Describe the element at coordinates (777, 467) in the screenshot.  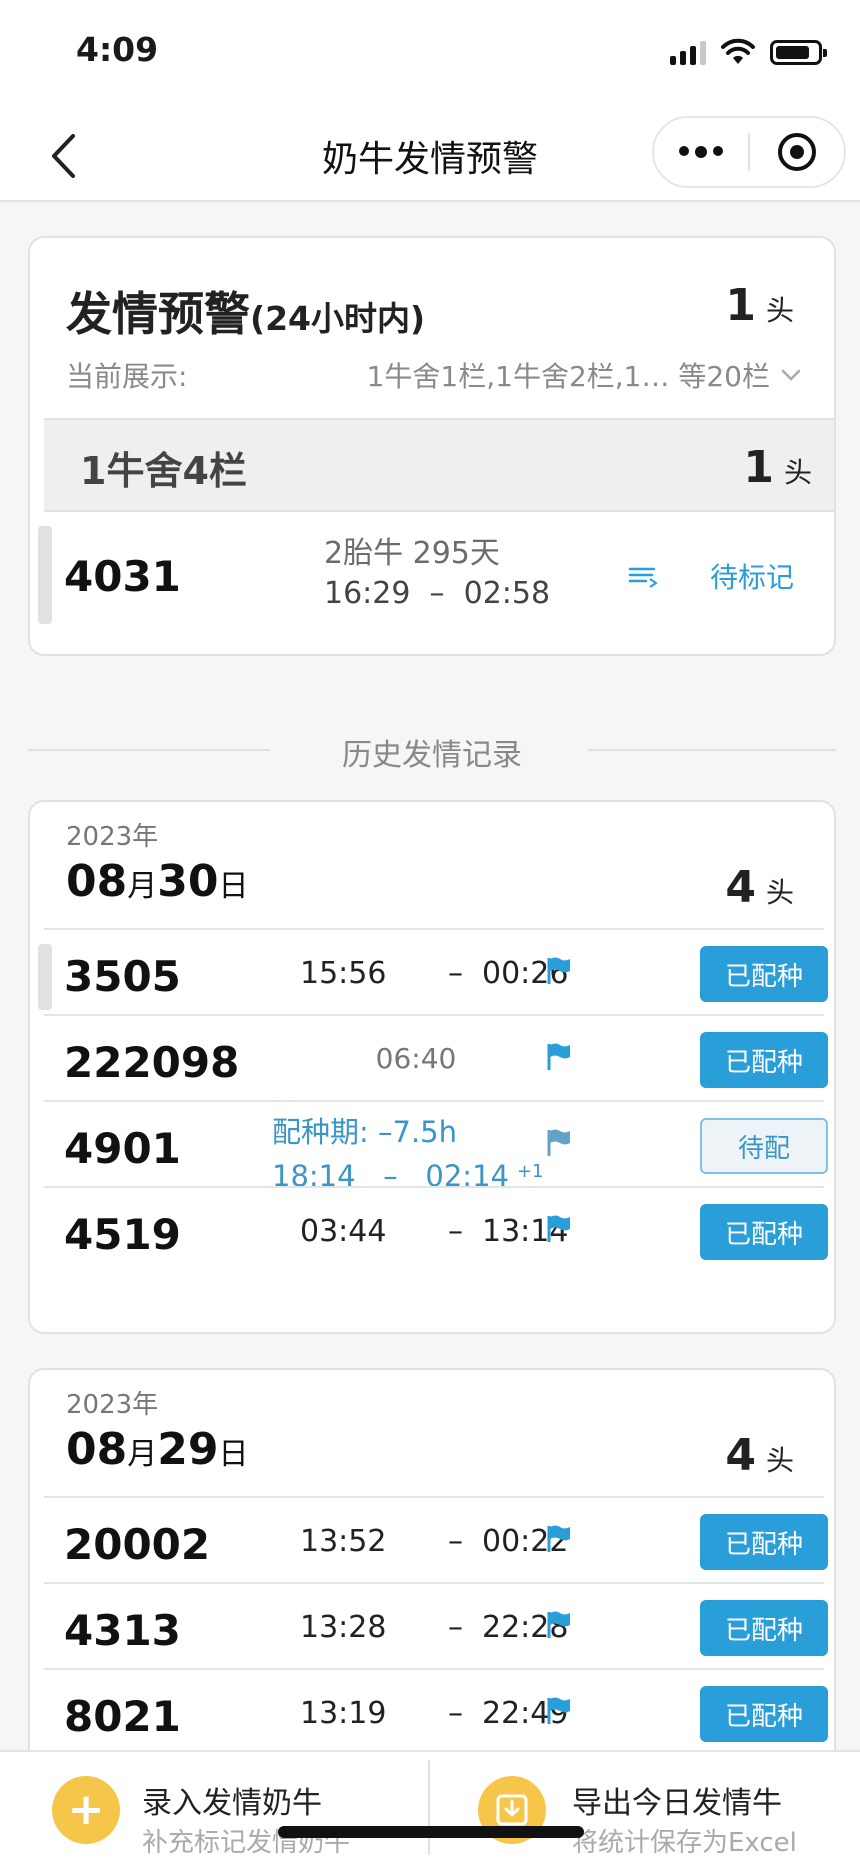
I see `pen-count: 1头` at that location.